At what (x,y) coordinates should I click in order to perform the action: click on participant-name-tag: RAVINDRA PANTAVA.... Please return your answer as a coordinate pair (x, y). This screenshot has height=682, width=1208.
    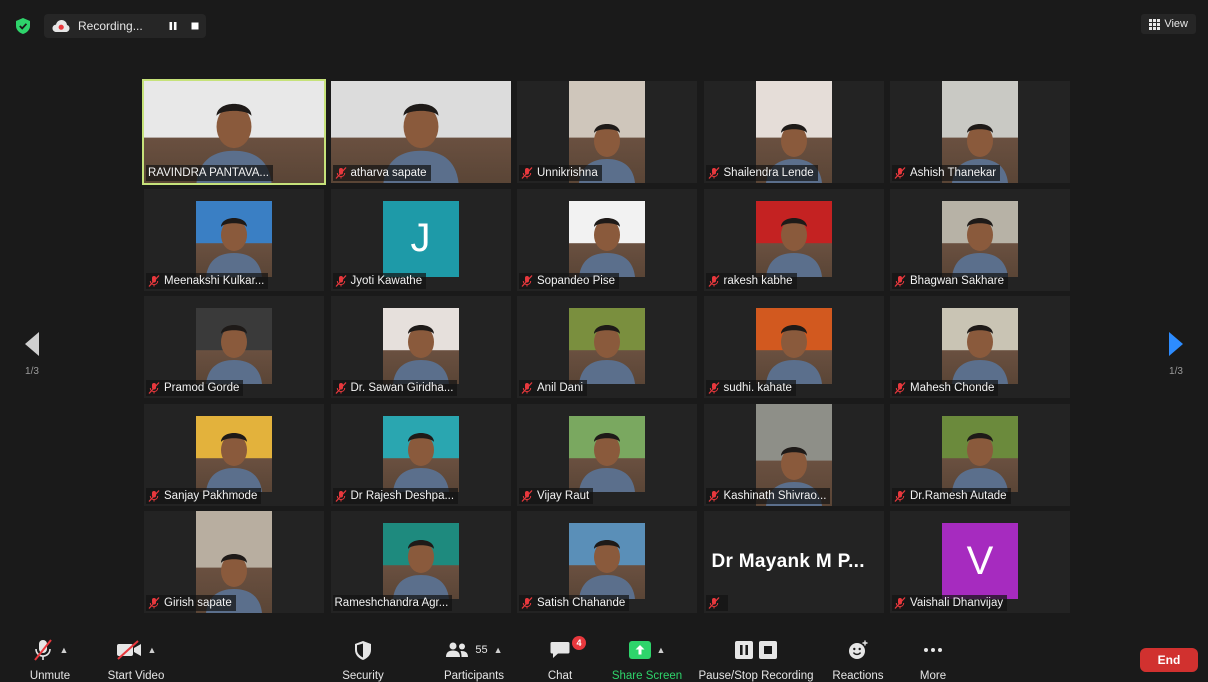
    Looking at the image, I should click on (209, 173).